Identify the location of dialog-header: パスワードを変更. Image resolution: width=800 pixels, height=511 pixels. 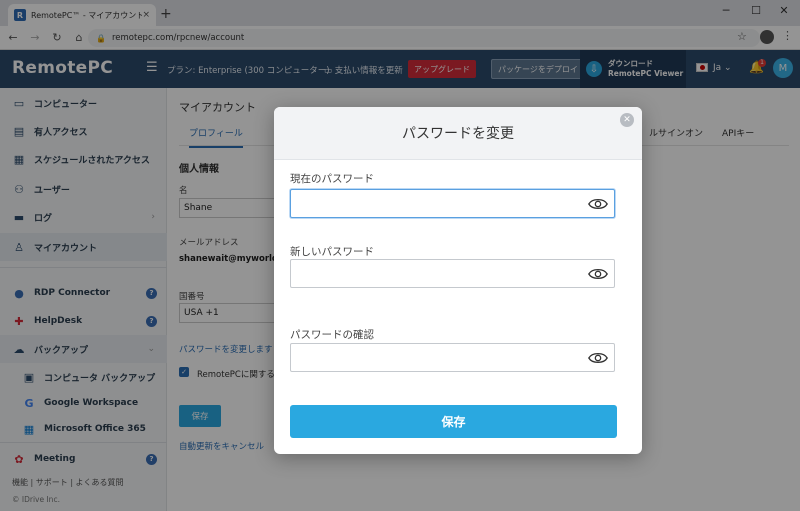
(458, 133).